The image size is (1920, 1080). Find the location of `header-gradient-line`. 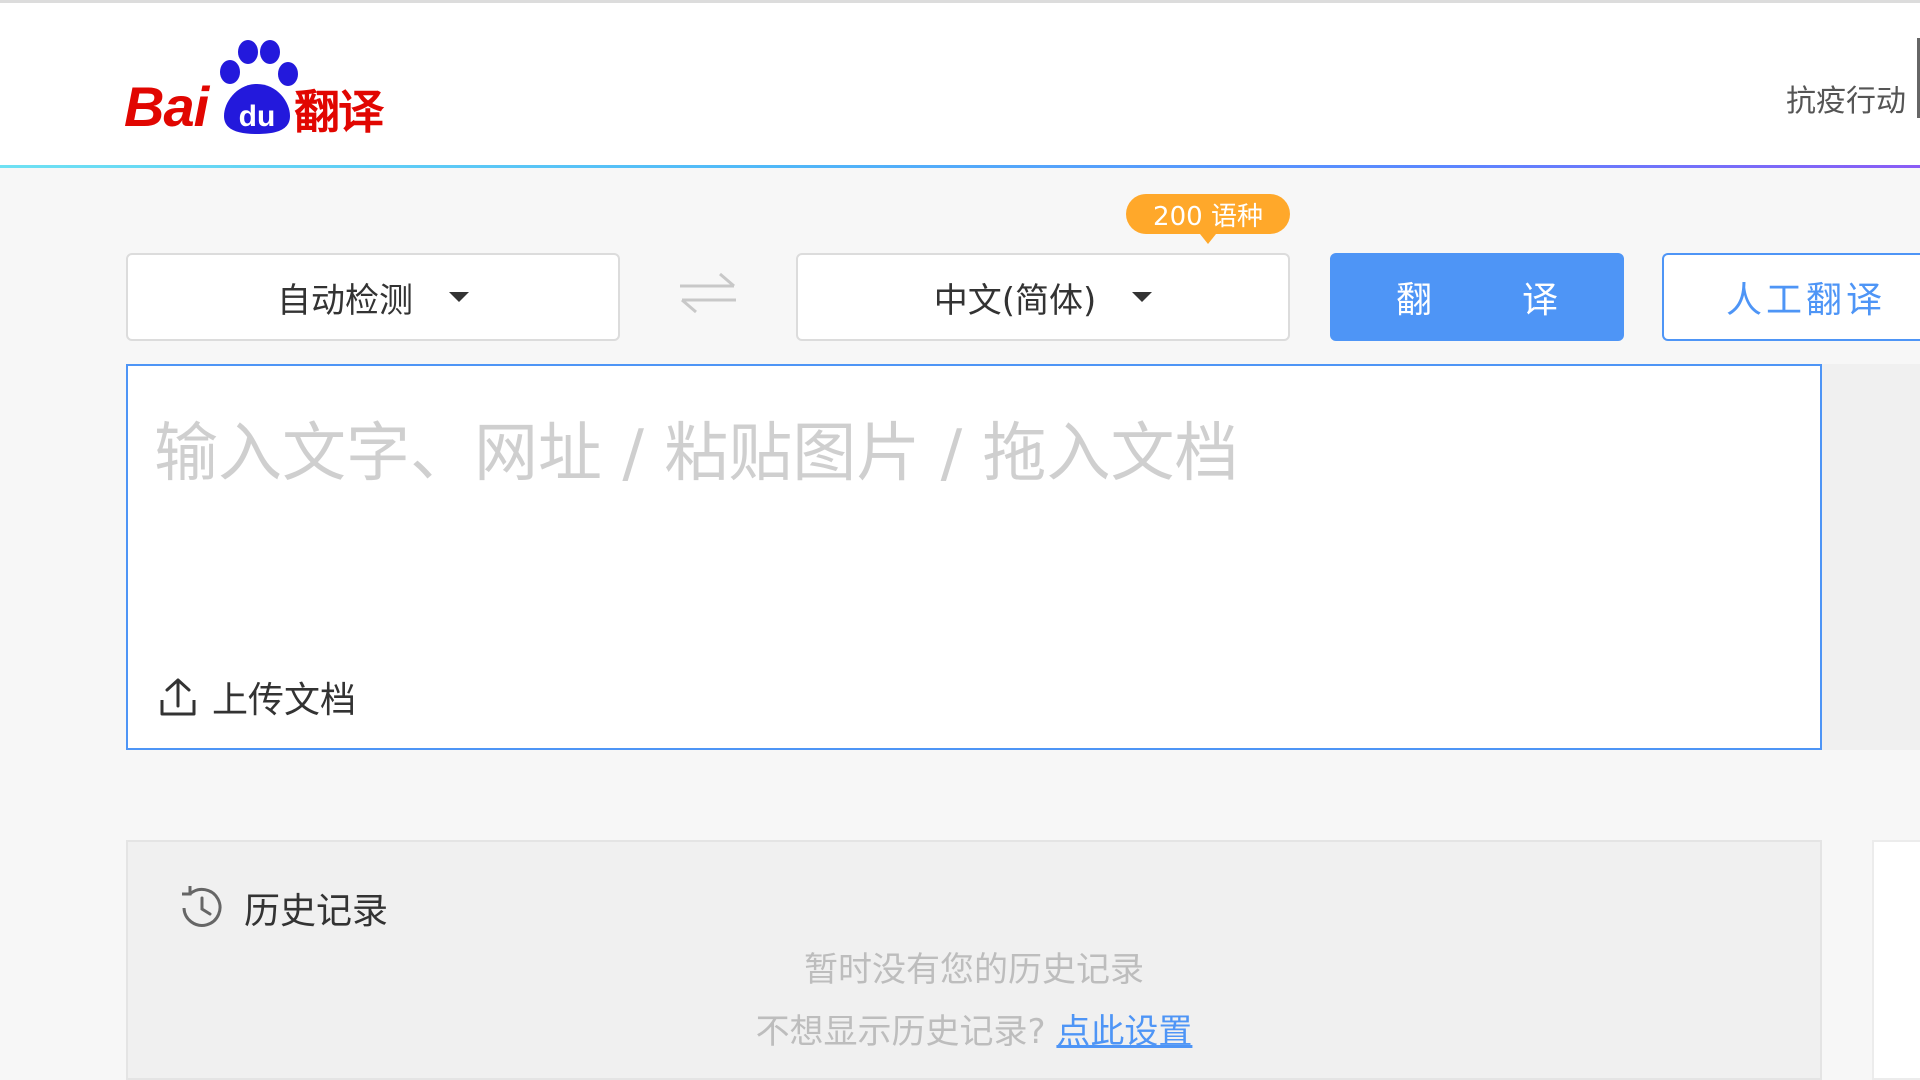

header-gradient-line is located at coordinates (960, 166).